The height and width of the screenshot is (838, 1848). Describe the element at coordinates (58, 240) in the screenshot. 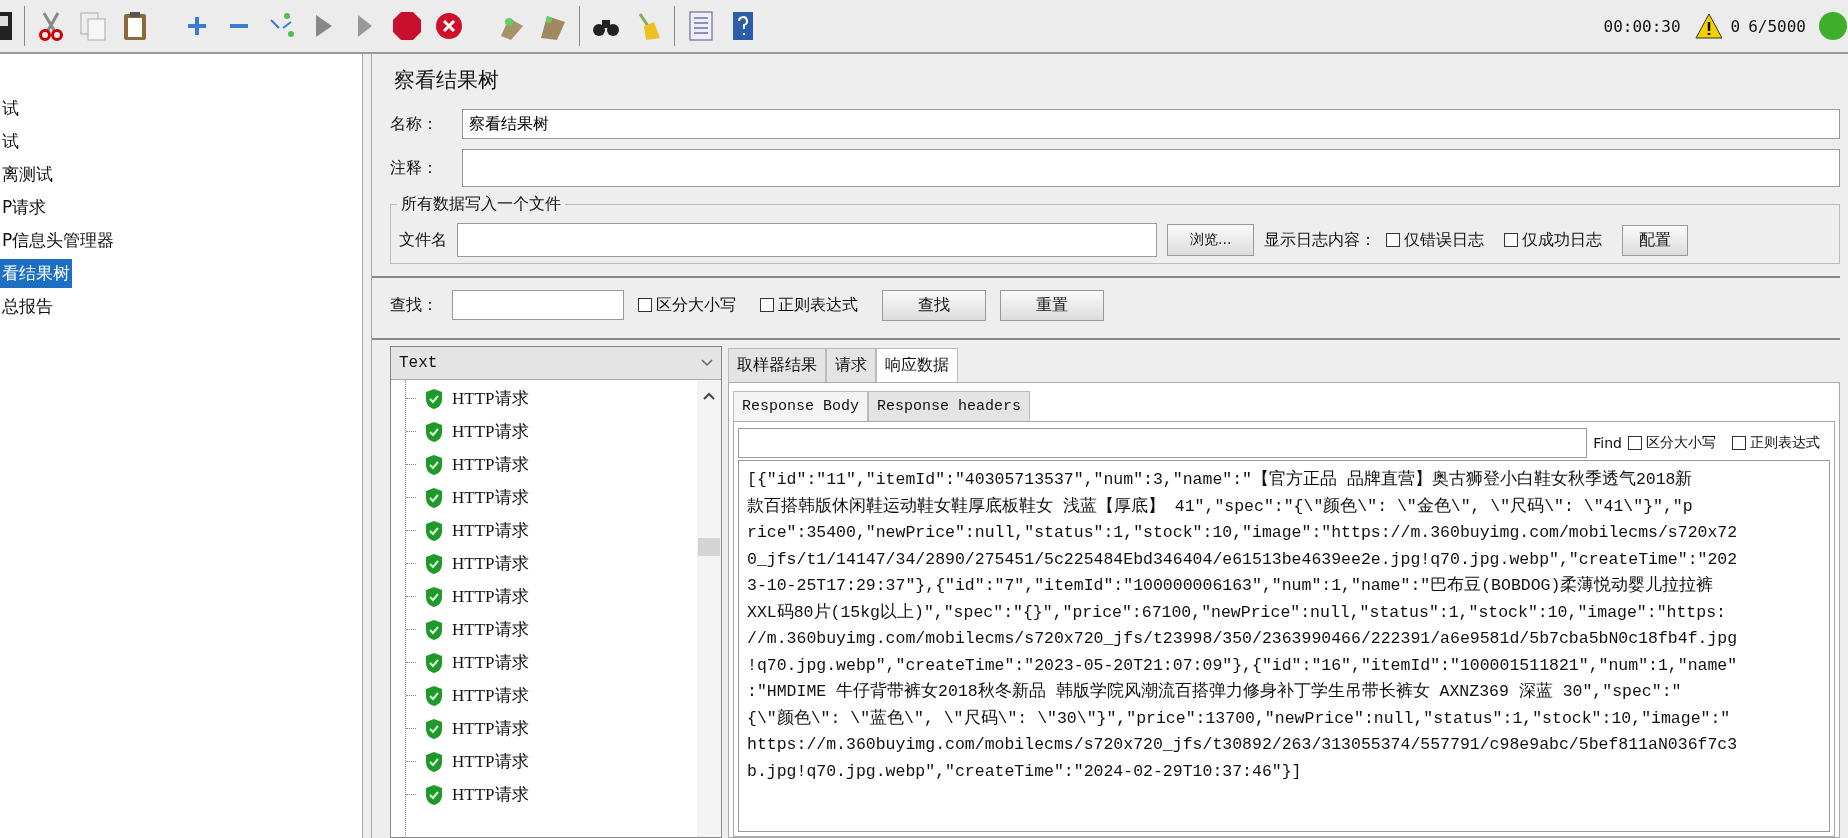

I see `tree-item: P信息头管理器` at that location.